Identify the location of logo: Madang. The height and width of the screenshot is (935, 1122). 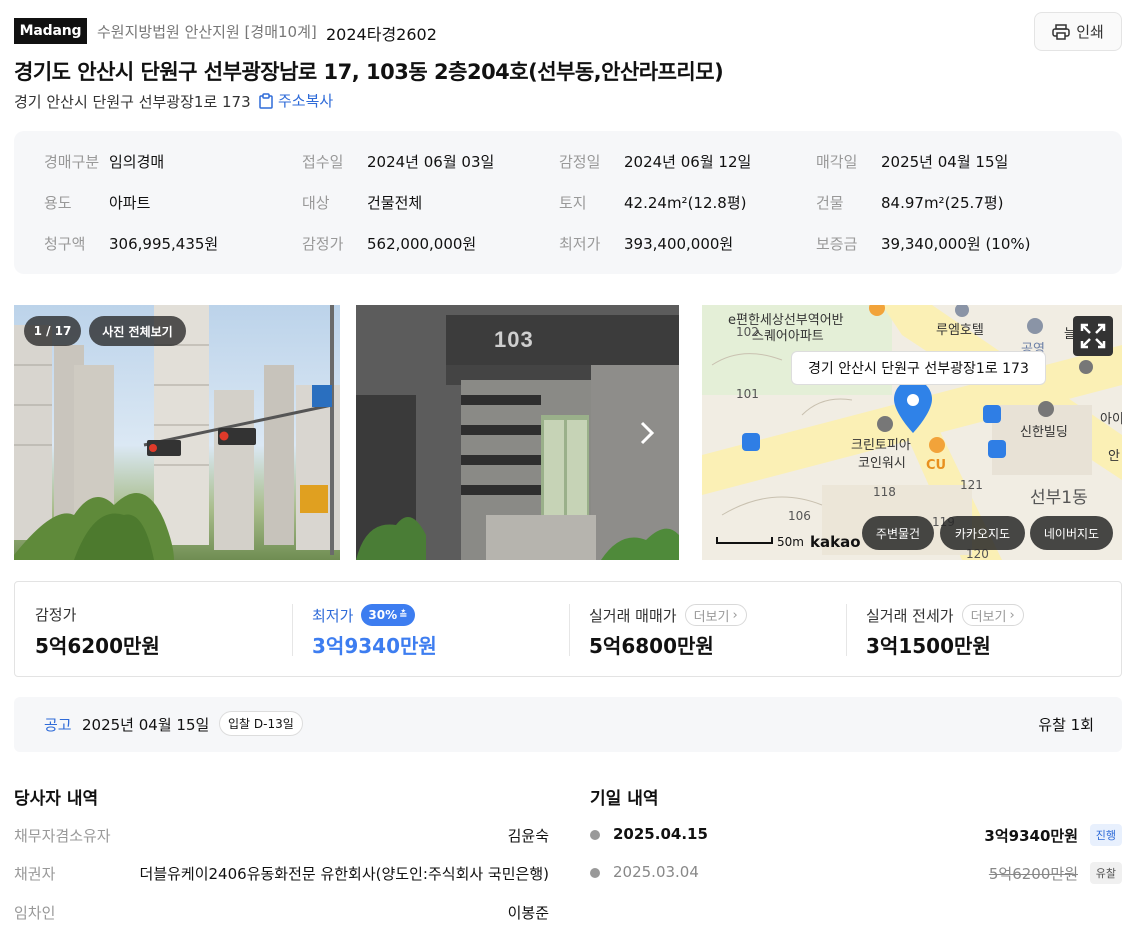
(50, 31).